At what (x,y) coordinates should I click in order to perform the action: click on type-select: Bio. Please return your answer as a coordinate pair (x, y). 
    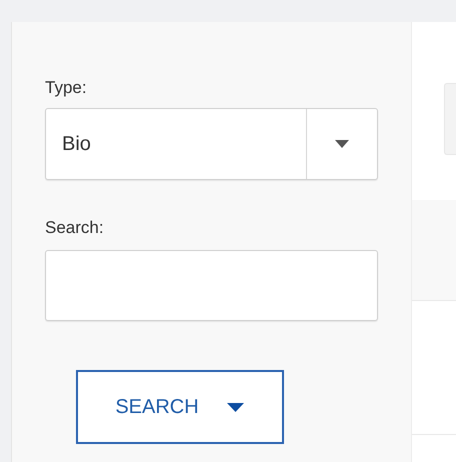
    Looking at the image, I should click on (211, 144).